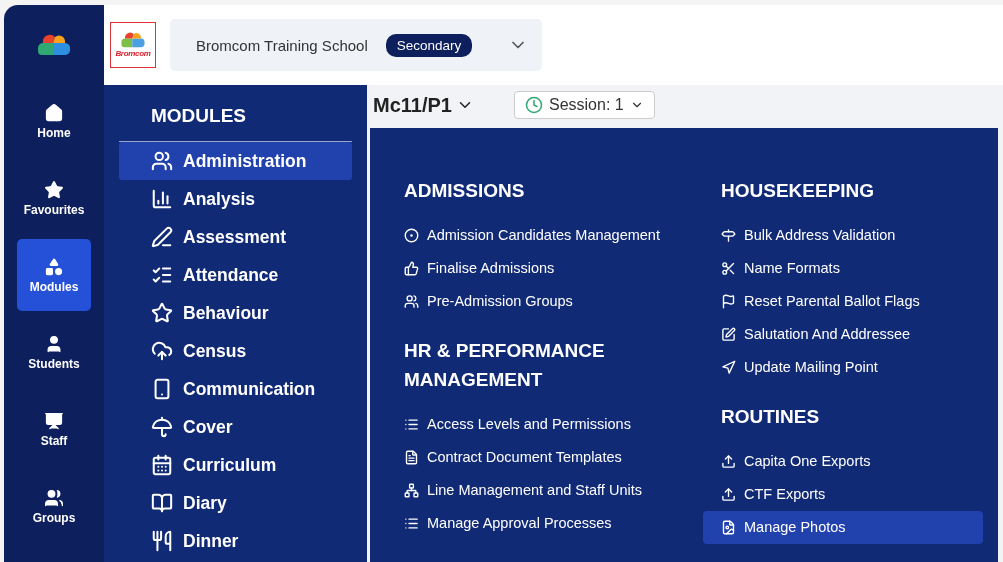  I want to click on session-selector: Session: 1, so click(584, 105).